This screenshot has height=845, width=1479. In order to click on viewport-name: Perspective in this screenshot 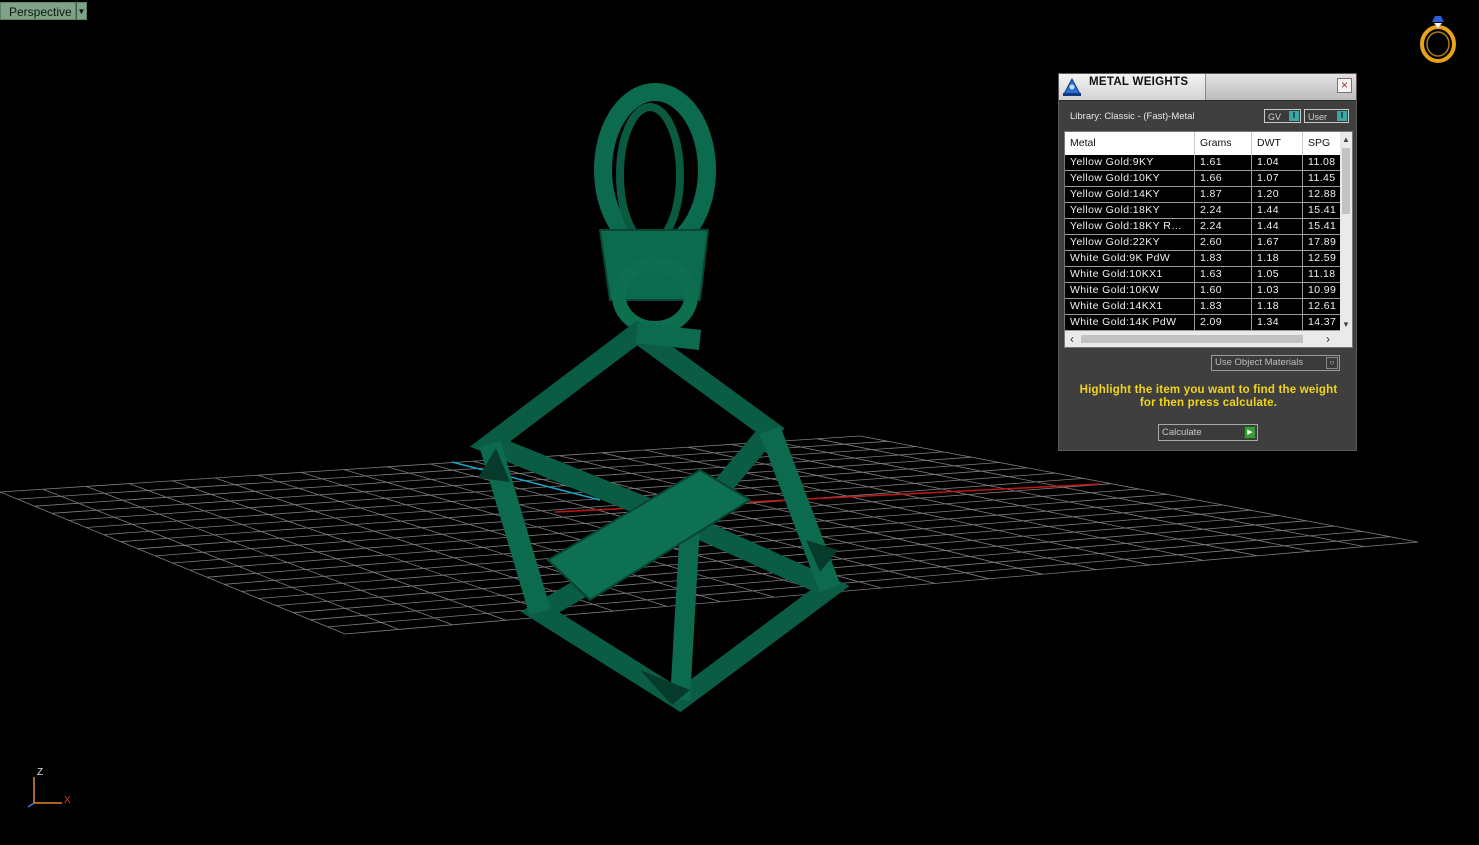, I will do `click(38, 11)`.